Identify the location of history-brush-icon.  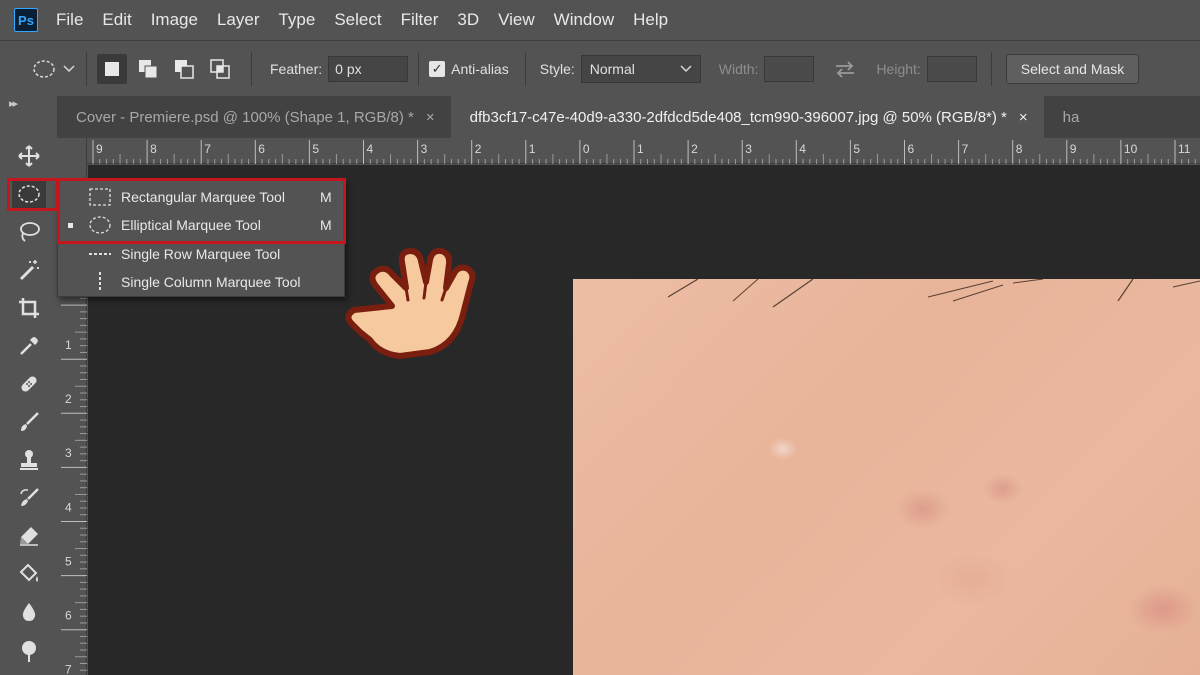
(29, 497).